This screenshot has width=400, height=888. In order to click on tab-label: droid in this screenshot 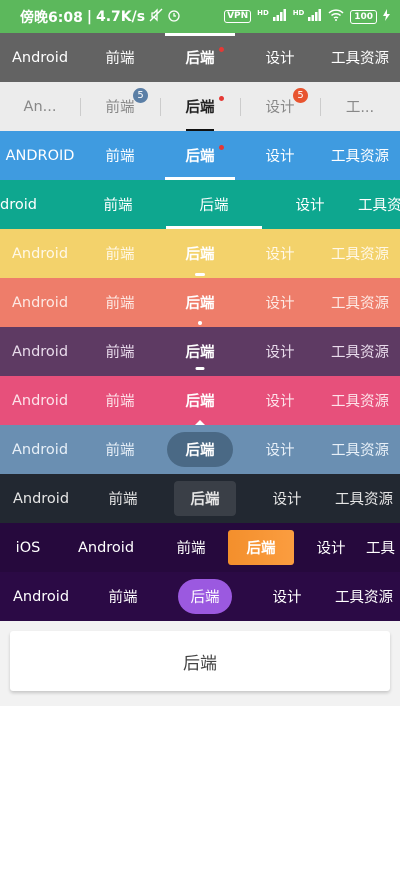, I will do `click(18, 204)`.